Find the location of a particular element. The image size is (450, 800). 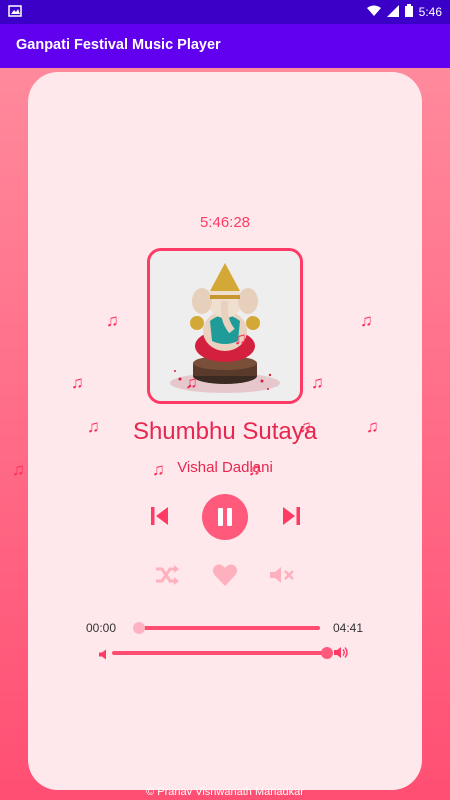

gallery-notification-icon is located at coordinates (15, 12).